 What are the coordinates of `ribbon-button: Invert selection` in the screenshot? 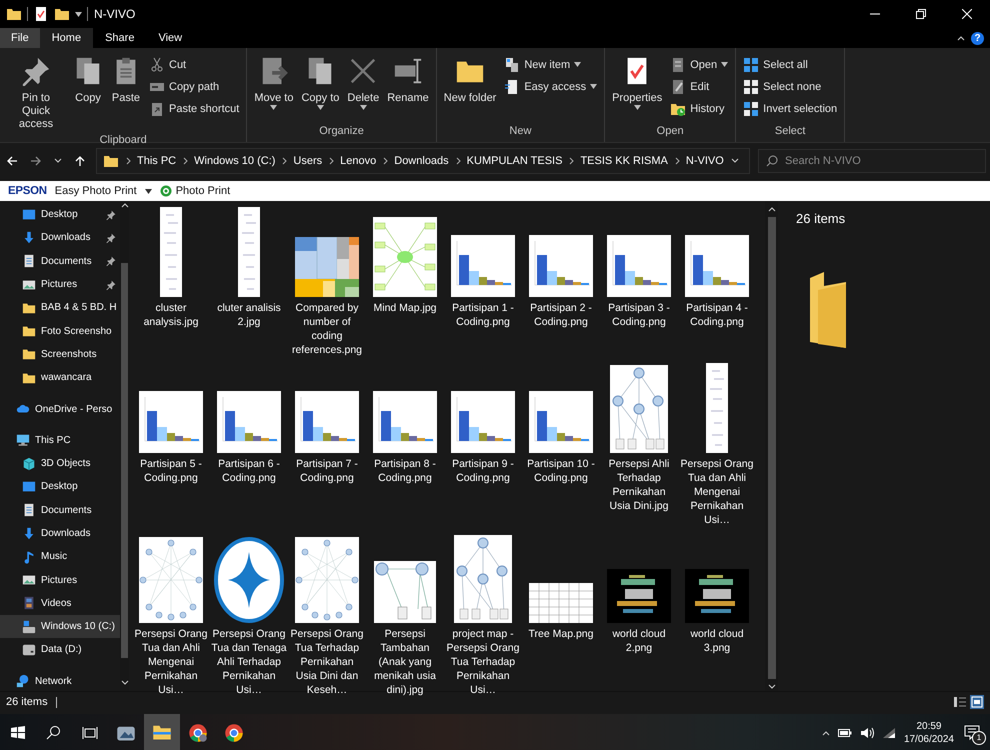 It's located at (790, 108).